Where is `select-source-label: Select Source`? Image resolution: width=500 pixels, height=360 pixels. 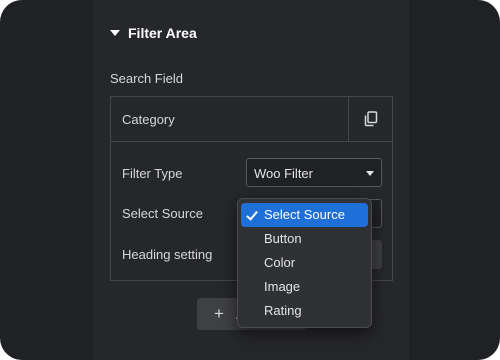 select-source-label: Select Source is located at coordinates (162, 213).